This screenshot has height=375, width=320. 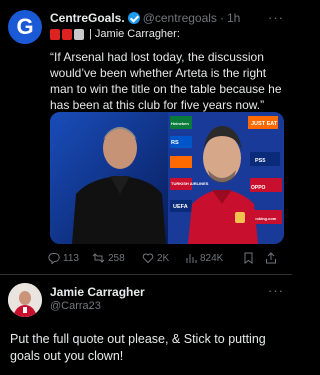 I want to click on reply-button: 113, so click(x=70, y=258).